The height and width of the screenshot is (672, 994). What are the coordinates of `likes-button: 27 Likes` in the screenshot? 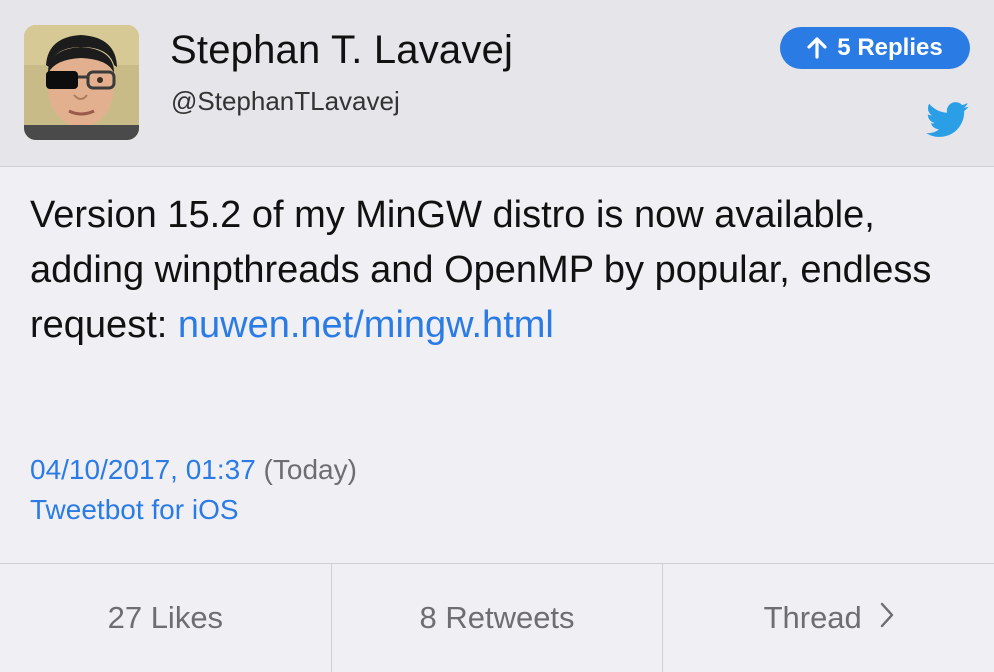 It's located at (165, 618).